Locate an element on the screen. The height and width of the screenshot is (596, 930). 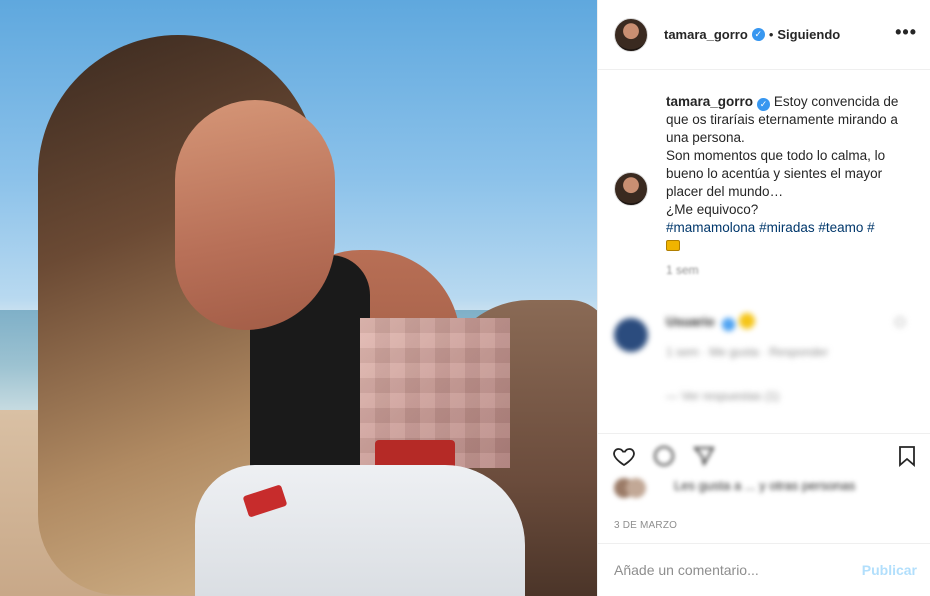
caption-verified-badge-icon: ✓ is located at coordinates (764, 104).